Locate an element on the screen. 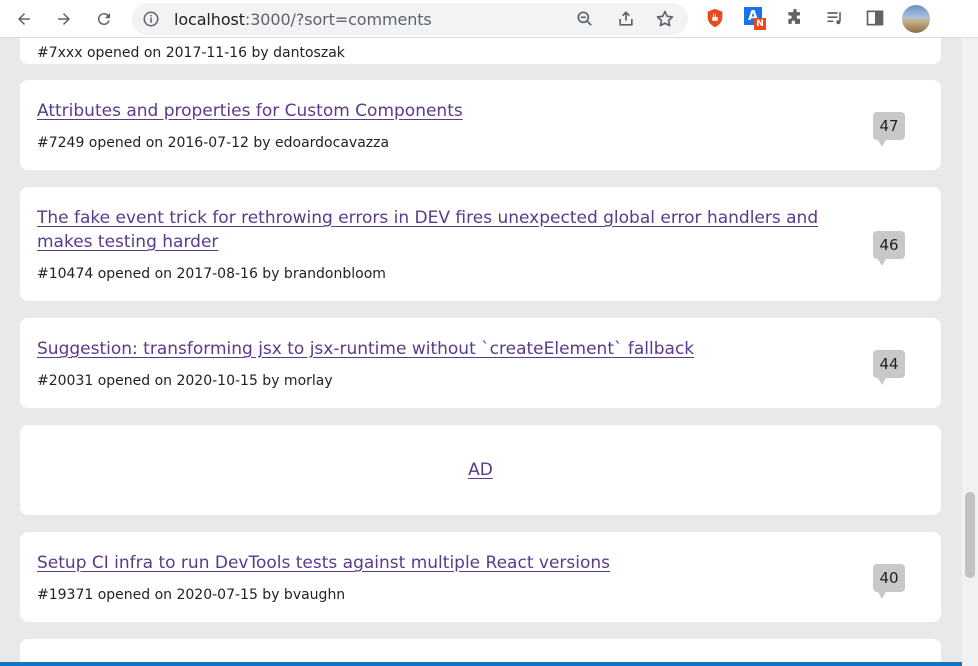  address-bar: localhost:3000/?sort=comments is located at coordinates (410, 19).